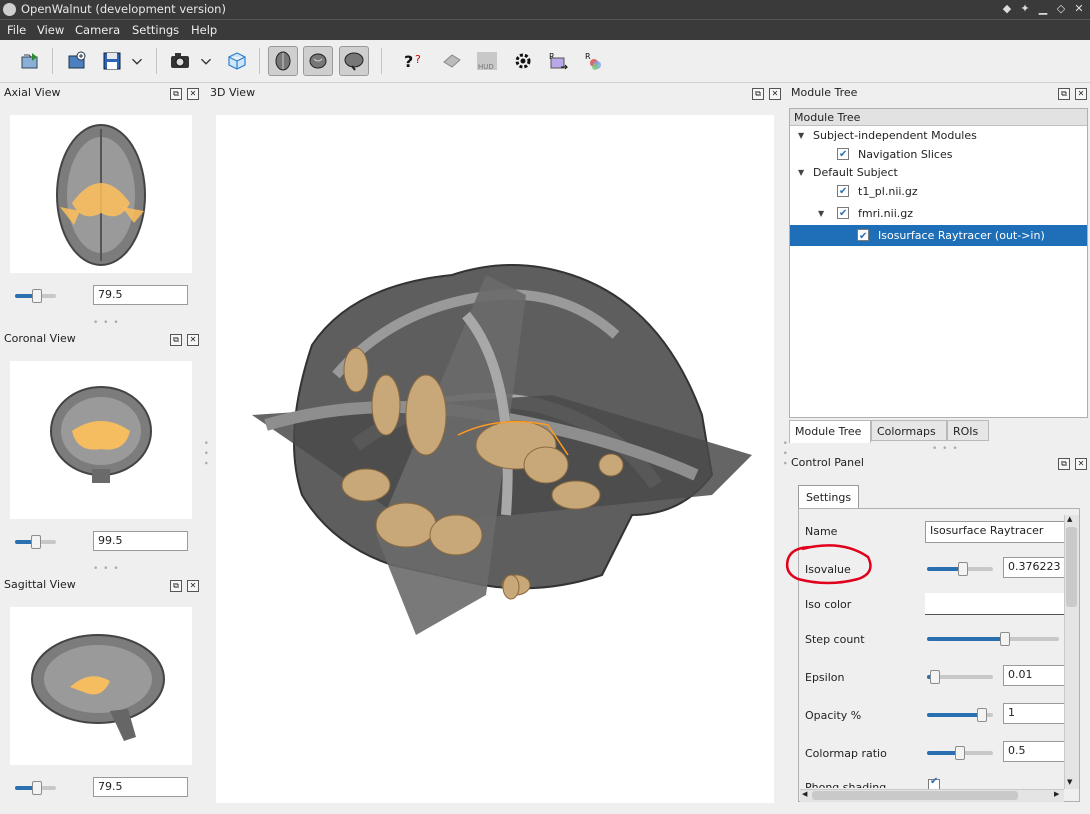  What do you see at coordinates (137, 61) in the screenshot?
I see `save-dropdown-button` at bounding box center [137, 61].